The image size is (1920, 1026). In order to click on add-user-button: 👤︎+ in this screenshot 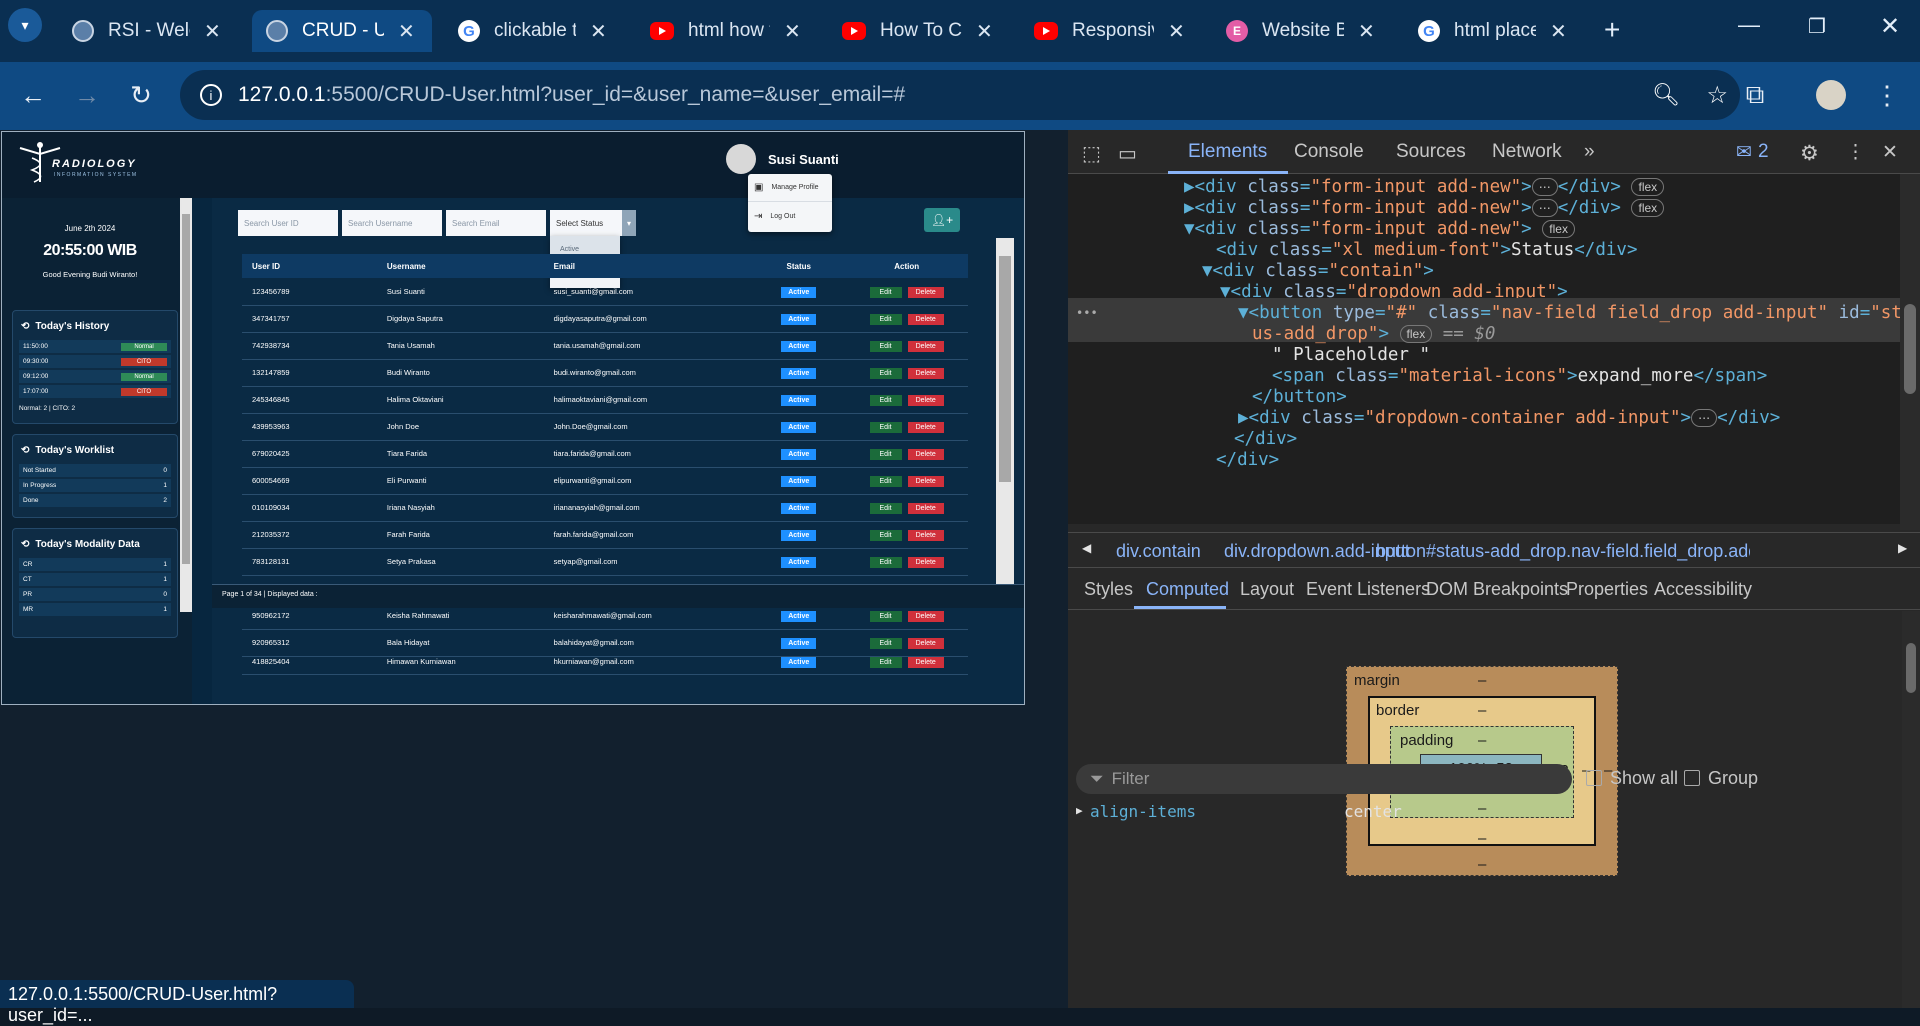, I will do `click(942, 220)`.